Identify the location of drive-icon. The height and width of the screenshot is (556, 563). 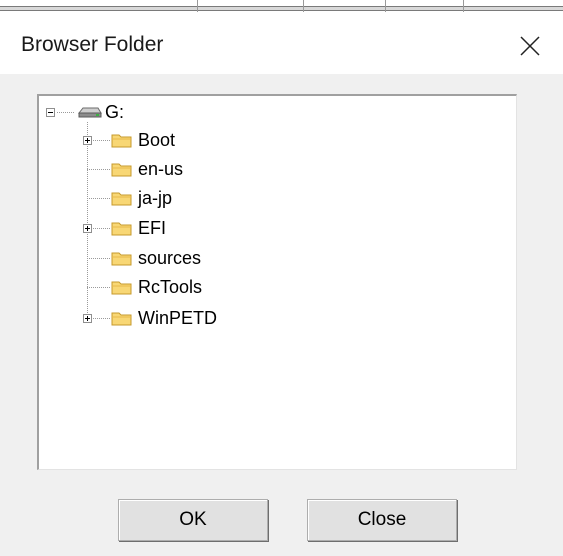
(89, 112).